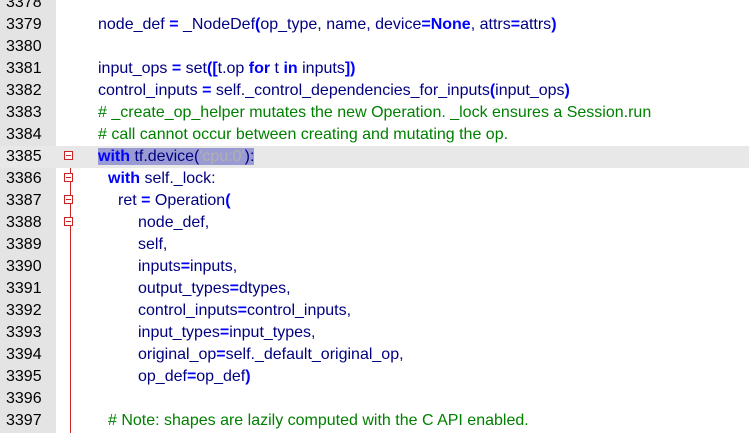 This screenshot has width=749, height=433. I want to click on code-text: input_types=input_types,, so click(226, 333).